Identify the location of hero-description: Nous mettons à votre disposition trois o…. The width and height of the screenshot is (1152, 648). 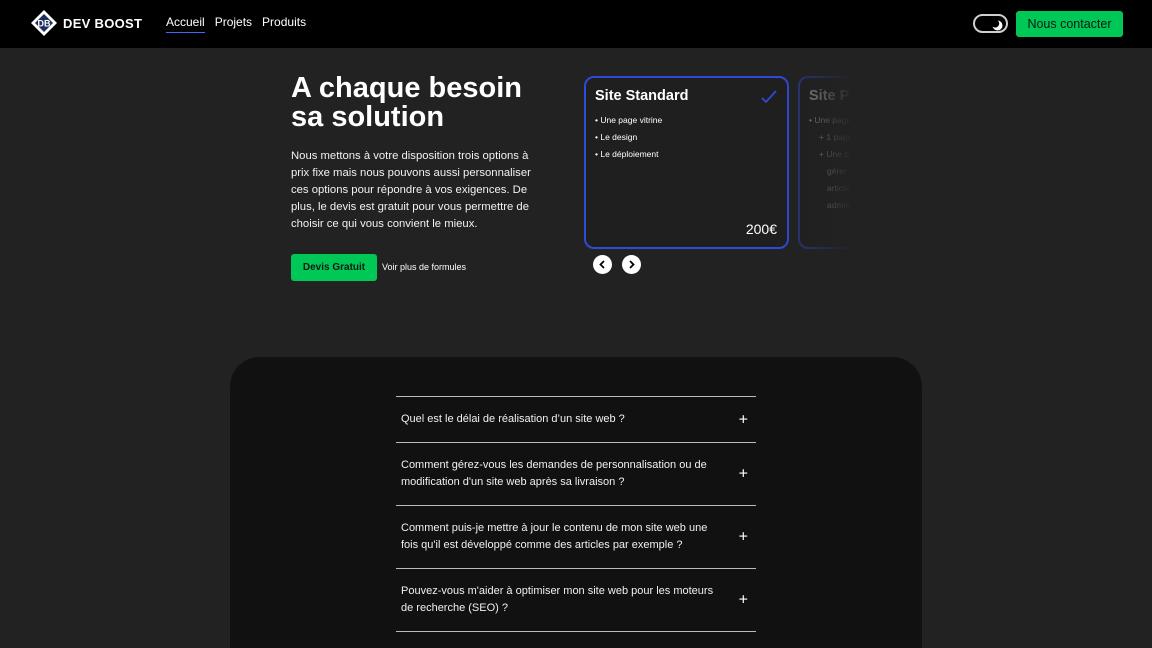
(411, 190).